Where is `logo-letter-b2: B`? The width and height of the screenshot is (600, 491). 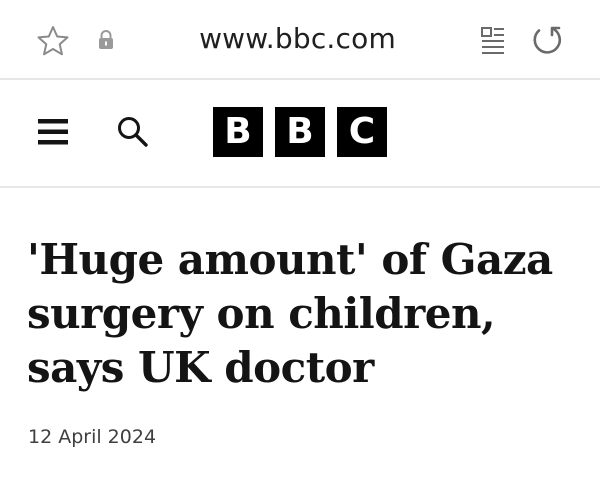 logo-letter-b2: B is located at coordinates (300, 132).